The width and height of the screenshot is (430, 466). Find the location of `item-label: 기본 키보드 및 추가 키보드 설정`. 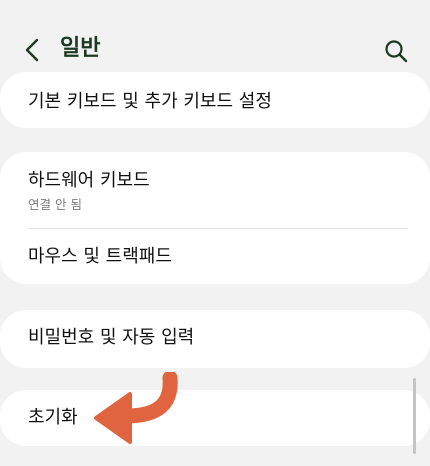

item-label: 기본 키보드 및 추가 키보드 설정 is located at coordinates (150, 101).